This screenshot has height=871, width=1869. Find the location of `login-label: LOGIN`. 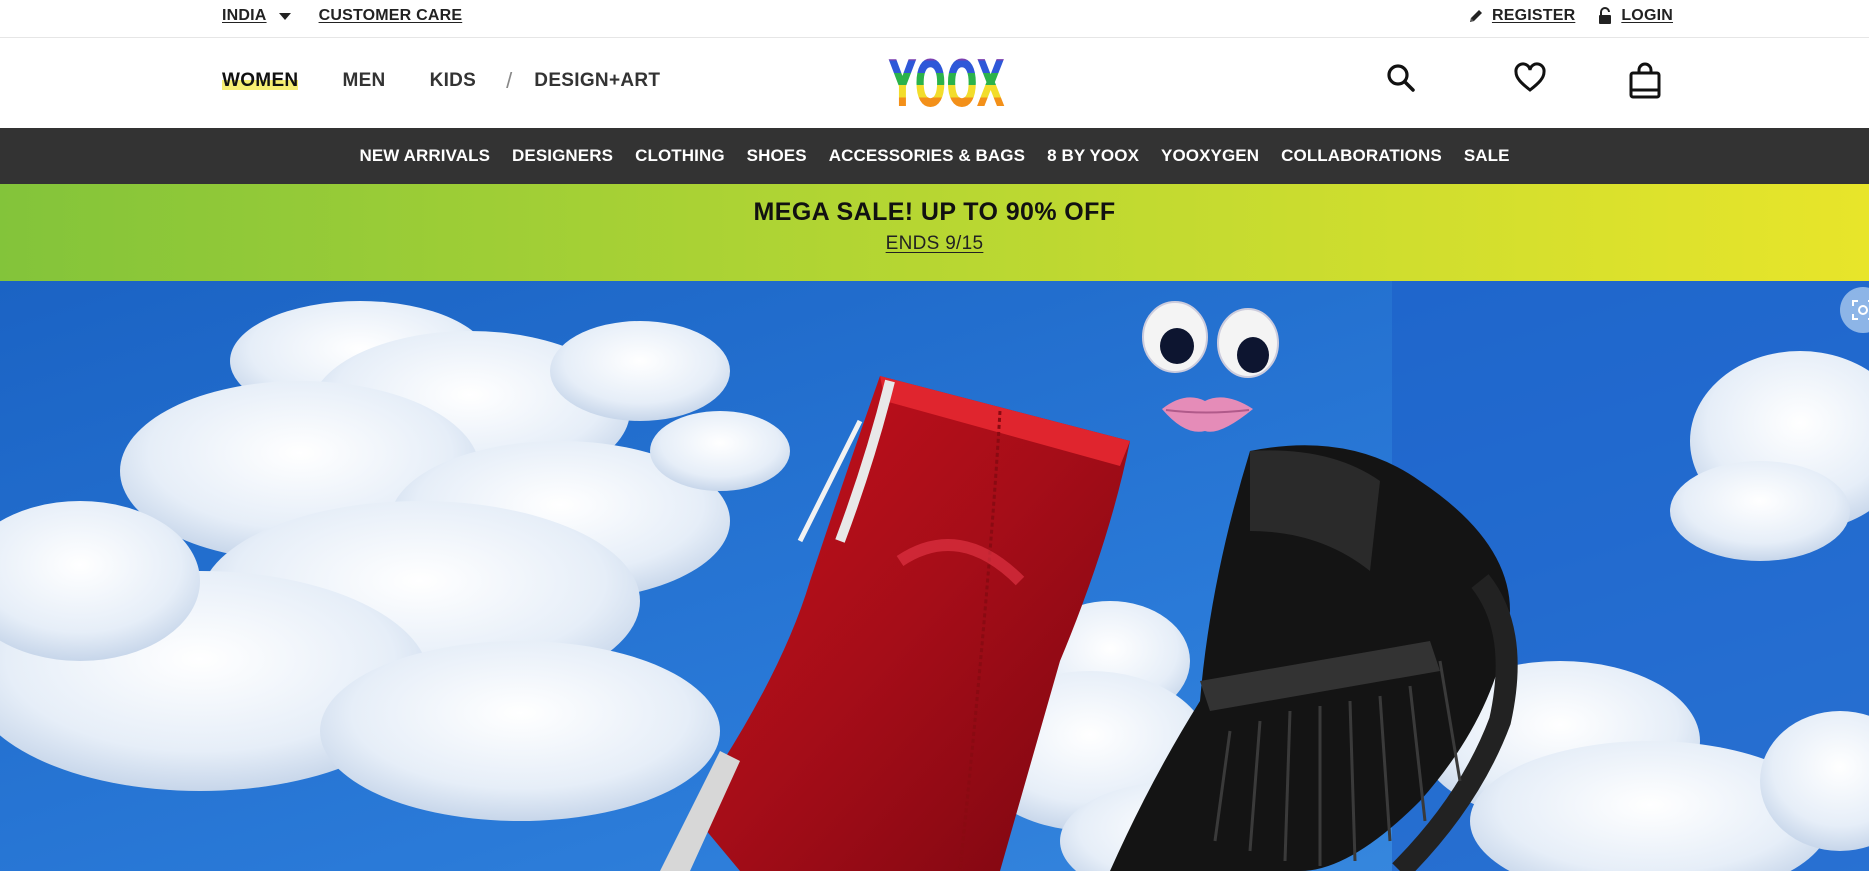

login-label: LOGIN is located at coordinates (1647, 16).